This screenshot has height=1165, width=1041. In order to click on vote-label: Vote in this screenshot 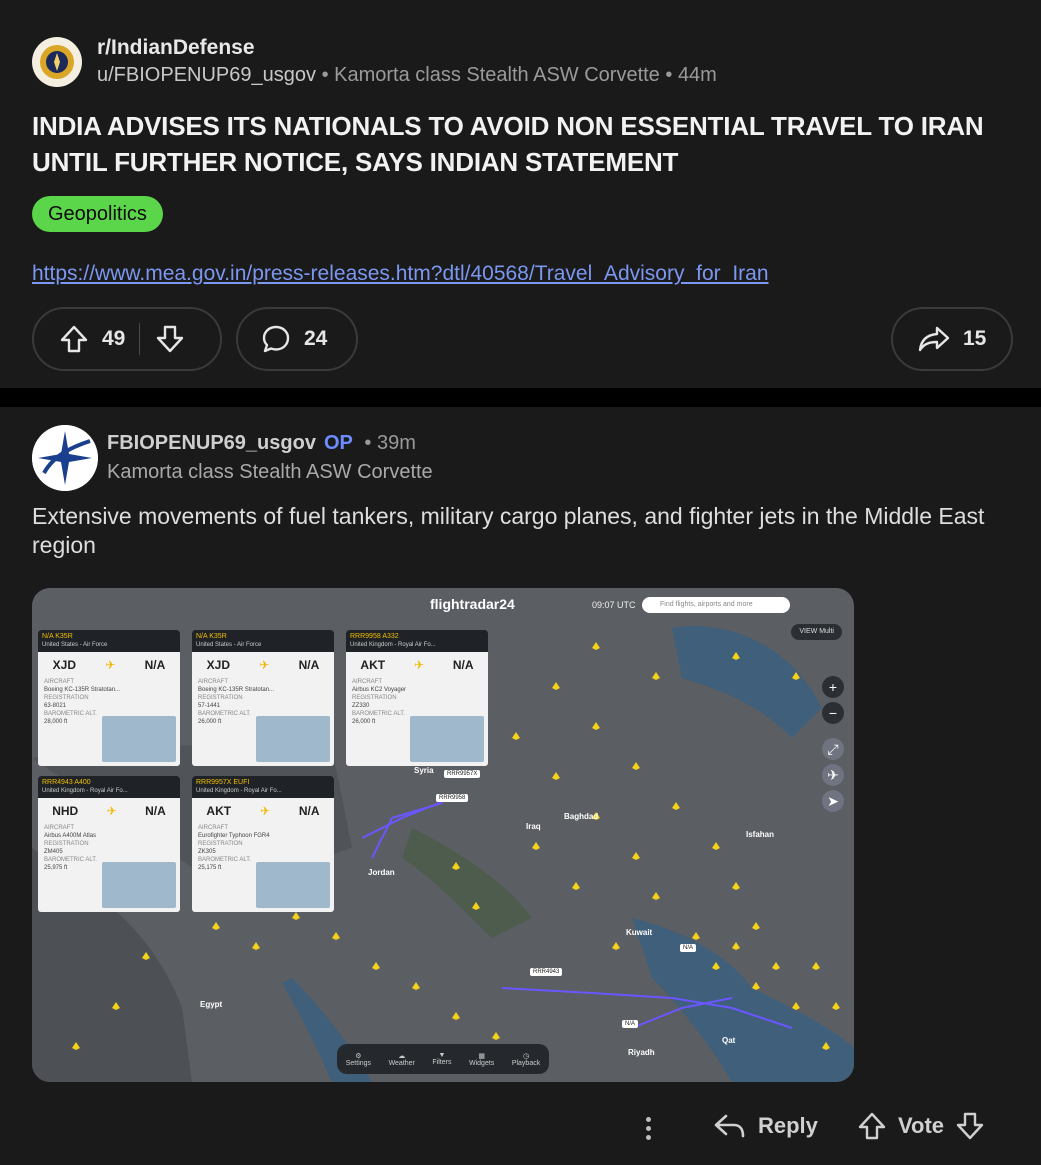, I will do `click(921, 1125)`.